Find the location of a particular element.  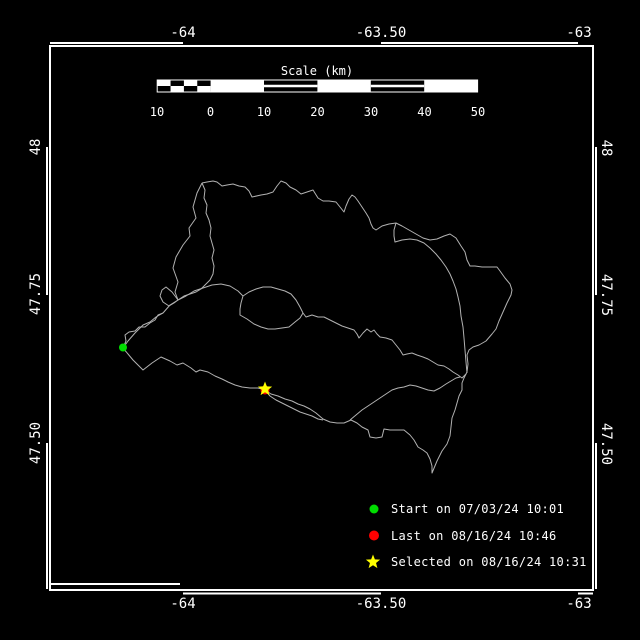

lon-label-bottom-3: -63 is located at coordinates (579, 604).